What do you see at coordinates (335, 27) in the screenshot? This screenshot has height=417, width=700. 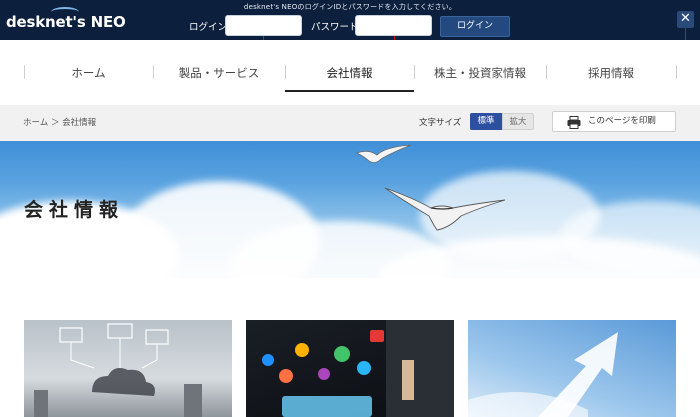 I see `password-label: パスワード` at bounding box center [335, 27].